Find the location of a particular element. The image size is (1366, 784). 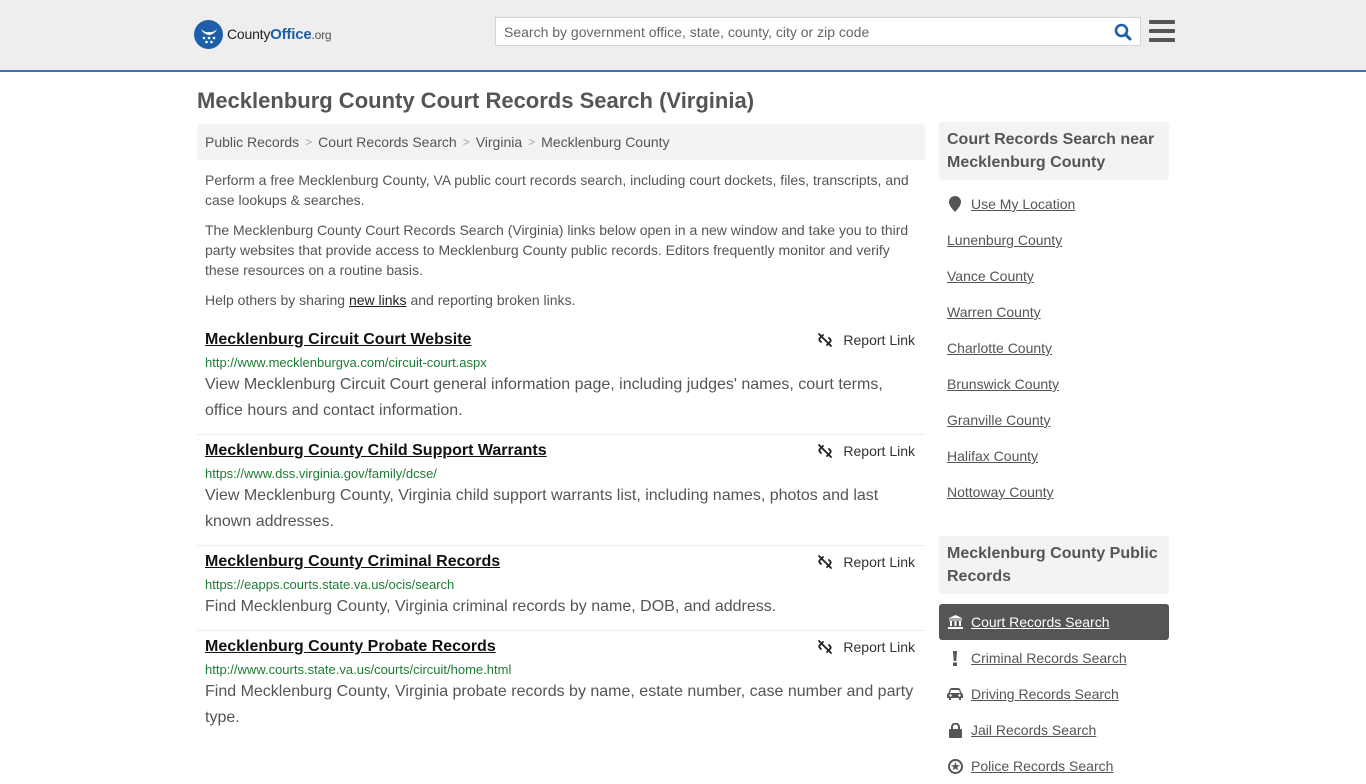

sidebar-item-nearby: Nottoway County is located at coordinates (1054, 492).